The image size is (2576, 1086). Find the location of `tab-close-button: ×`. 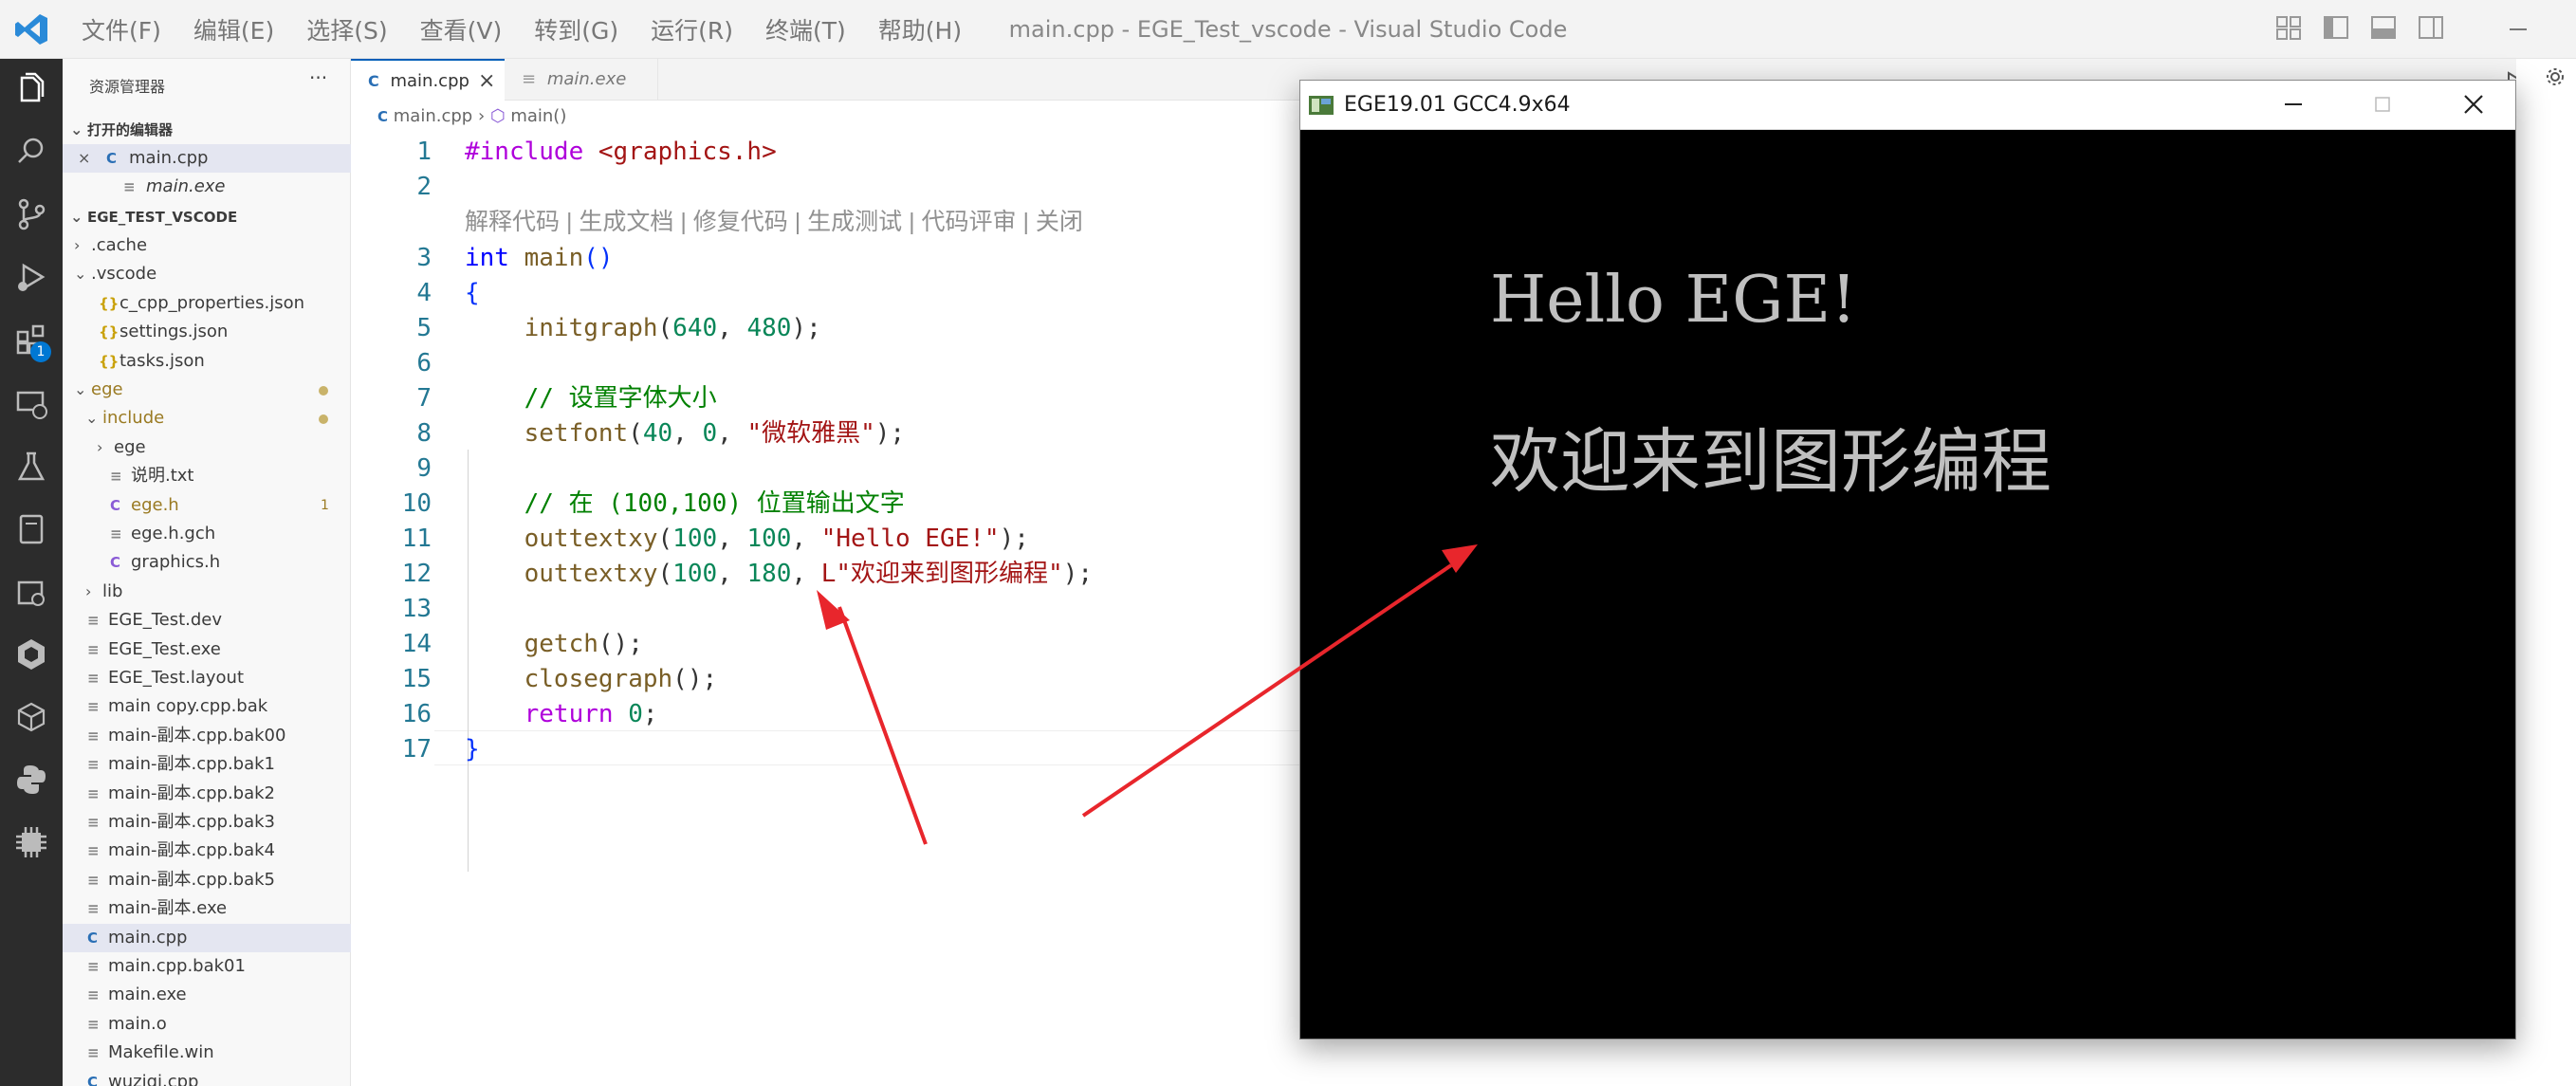

tab-close-button: × is located at coordinates (486, 81).